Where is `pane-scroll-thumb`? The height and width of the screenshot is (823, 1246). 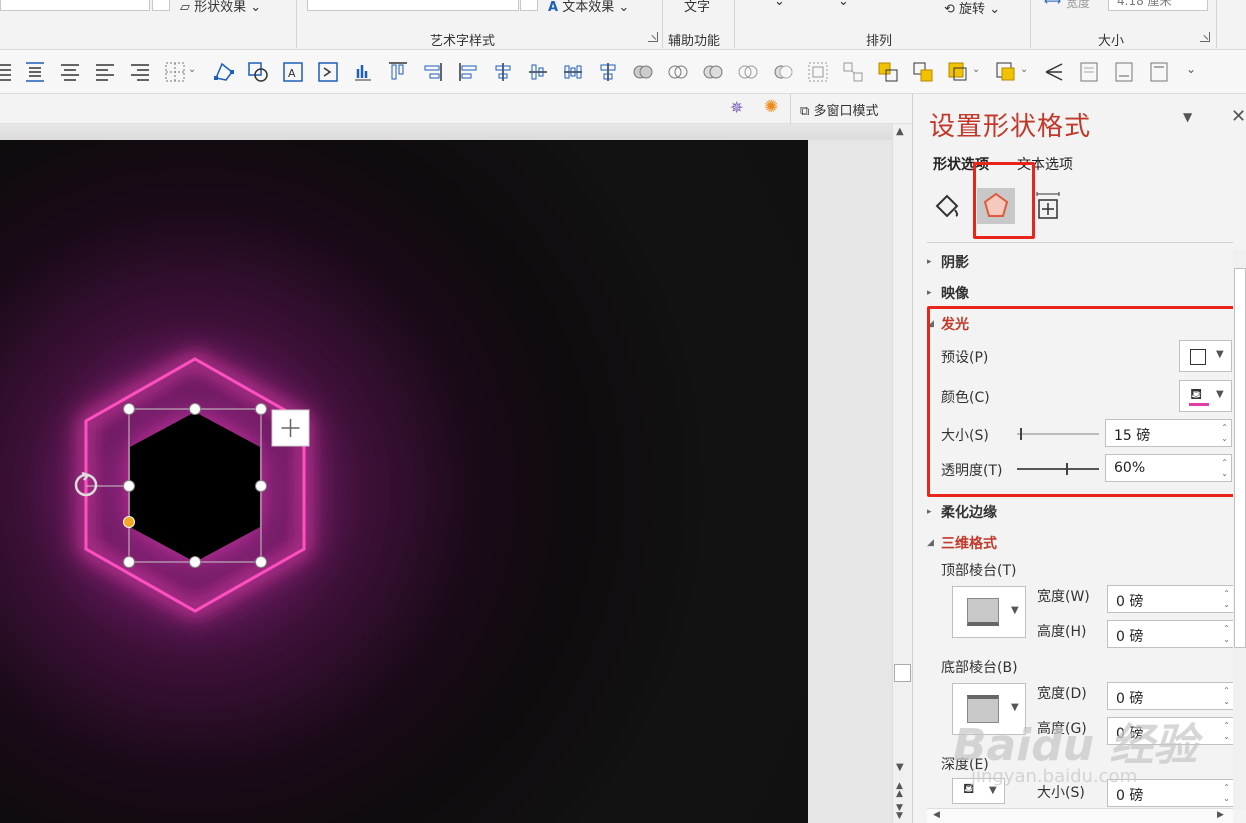 pane-scroll-thumb is located at coordinates (1240, 458).